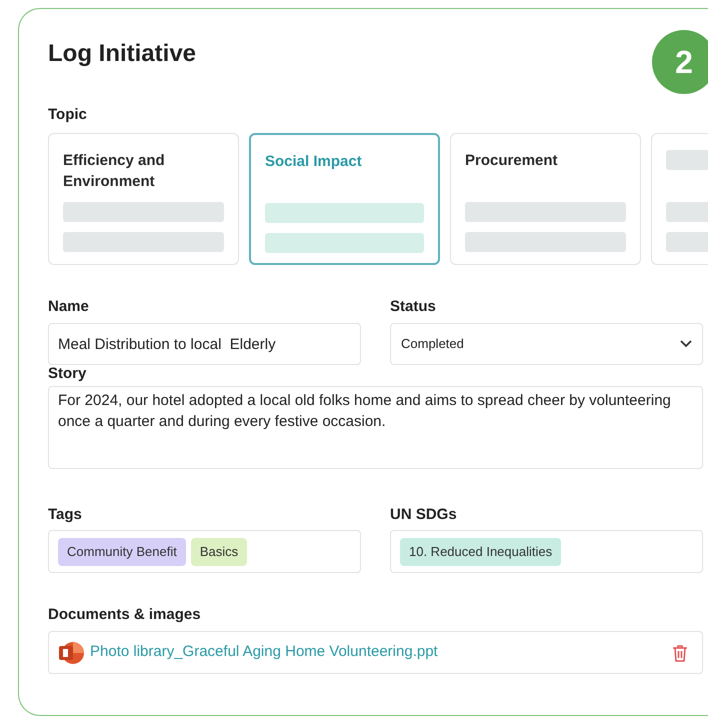  Describe the element at coordinates (413, 307) in the screenshot. I see `field-label: Status` at that location.